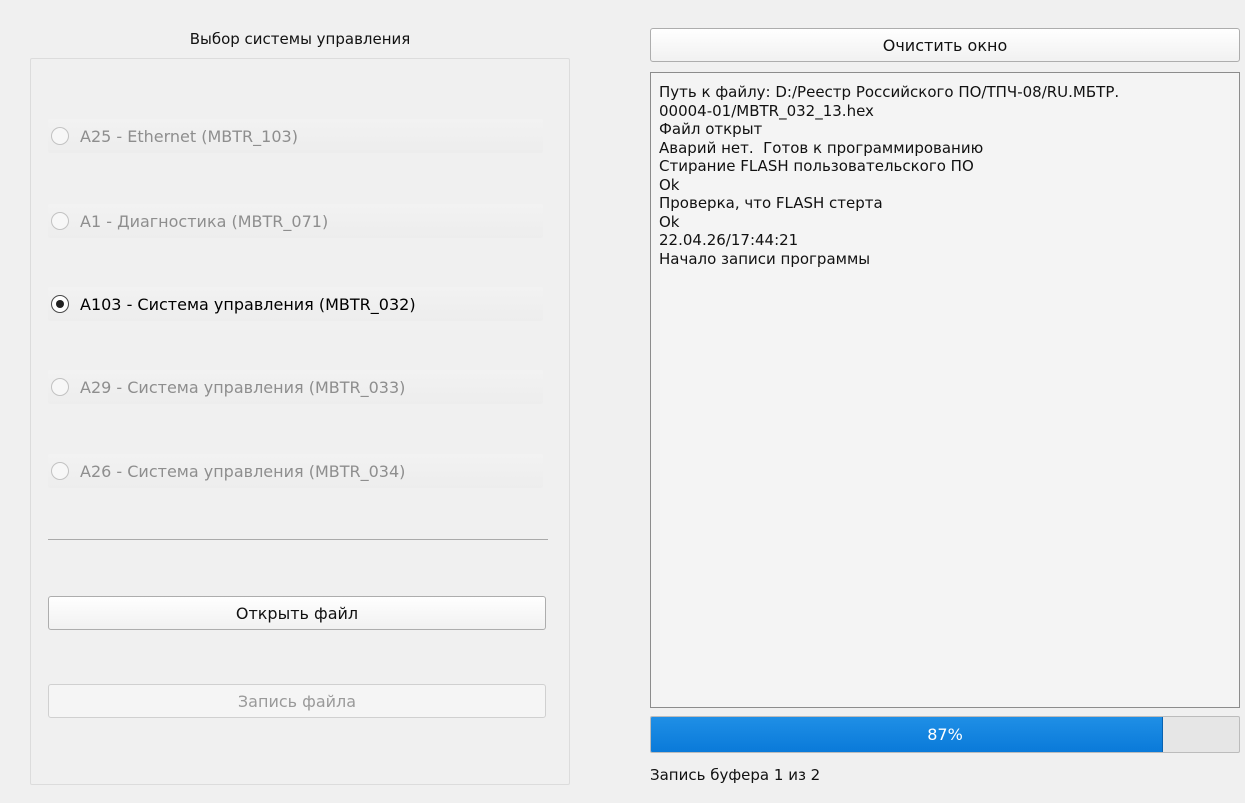 The image size is (1245, 803). Describe the element at coordinates (243, 471) in the screenshot. I see `radio-option-label: A26 - Система управления (MBTR_034)` at that location.